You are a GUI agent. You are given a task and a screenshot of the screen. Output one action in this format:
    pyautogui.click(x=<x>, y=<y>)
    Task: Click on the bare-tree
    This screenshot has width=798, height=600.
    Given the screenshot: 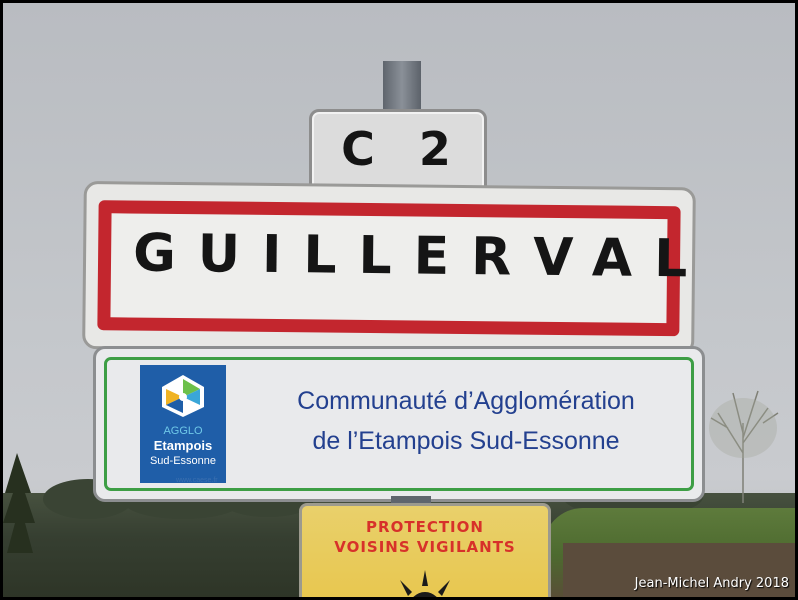 What is the action you would take?
    pyautogui.click(x=744, y=446)
    